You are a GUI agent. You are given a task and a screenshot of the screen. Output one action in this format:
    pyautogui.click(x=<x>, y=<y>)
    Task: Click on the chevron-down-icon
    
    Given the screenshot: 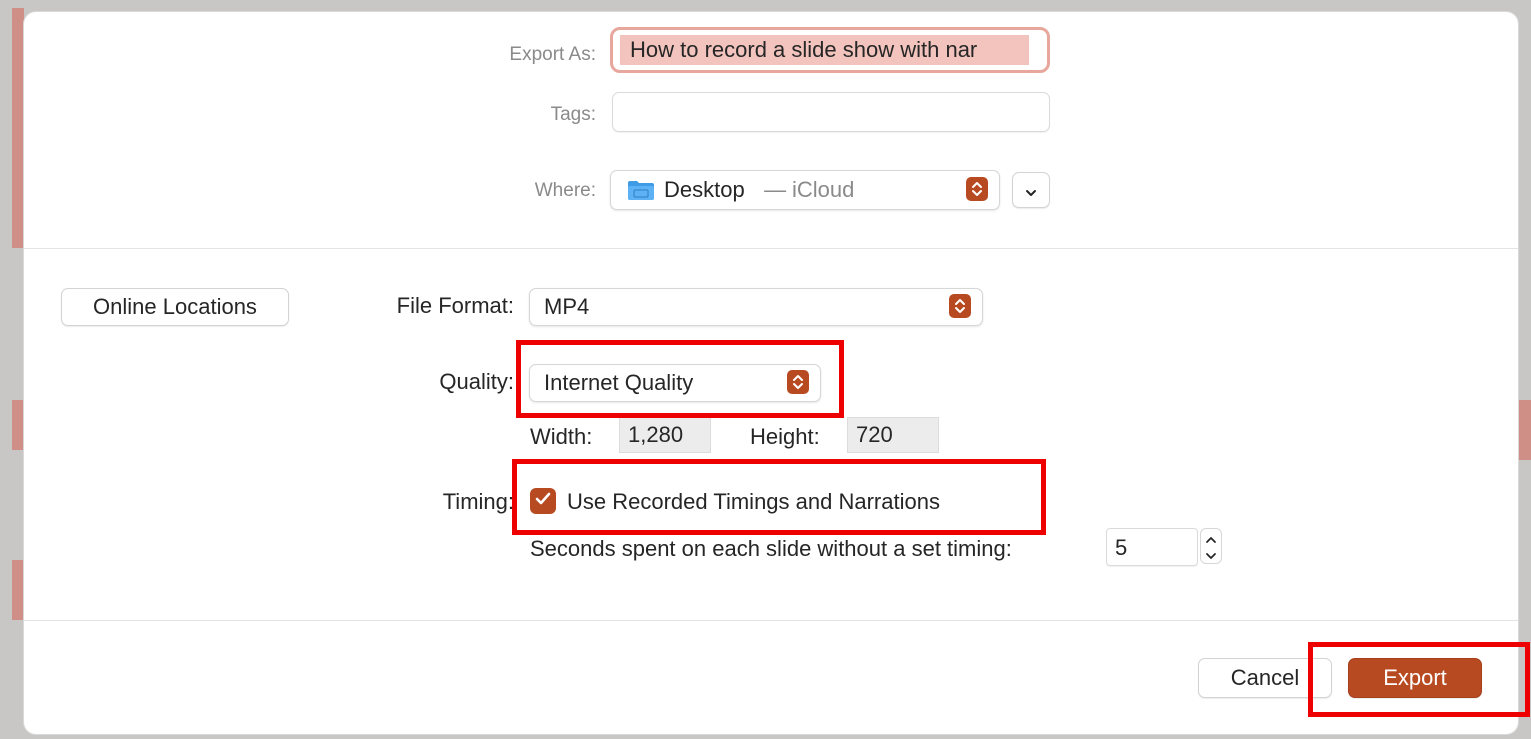 What is the action you would take?
    pyautogui.click(x=1031, y=190)
    